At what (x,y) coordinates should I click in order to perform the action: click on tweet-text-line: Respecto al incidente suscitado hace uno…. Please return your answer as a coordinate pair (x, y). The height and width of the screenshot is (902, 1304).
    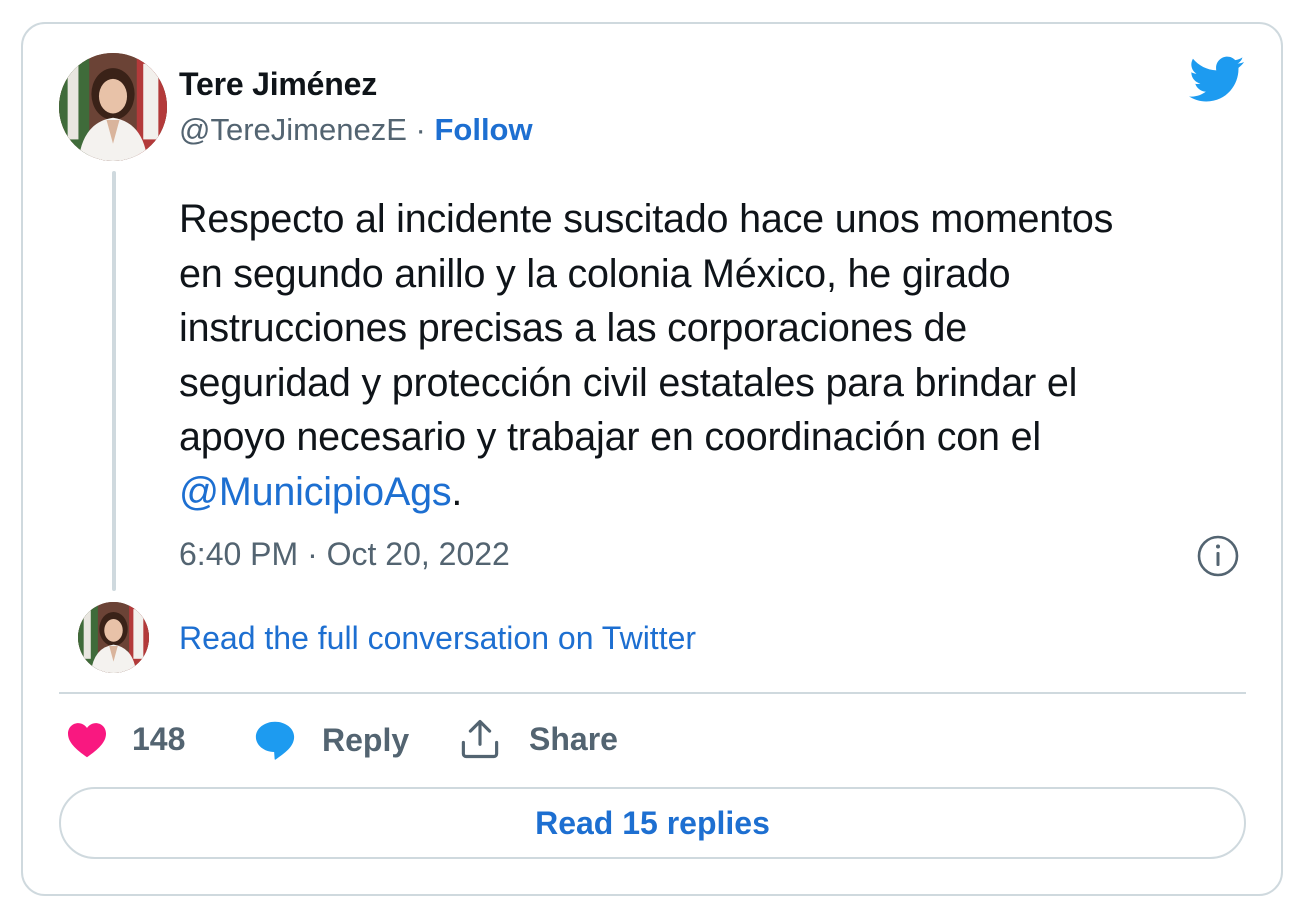
    Looking at the image, I should click on (646, 219).